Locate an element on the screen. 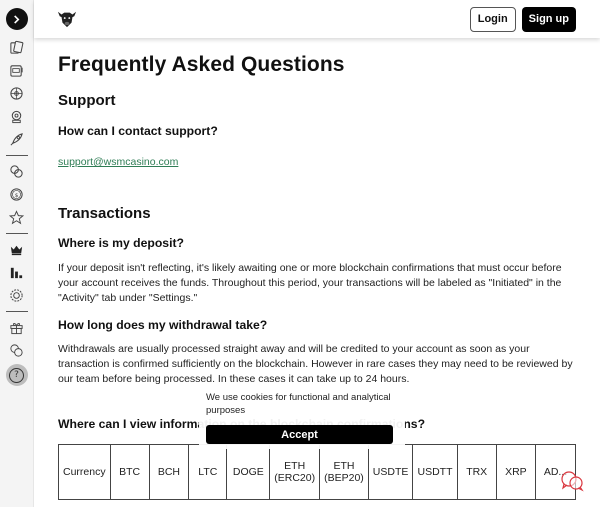 The image size is (600, 507). table-cell-xrp: XRP is located at coordinates (516, 472).